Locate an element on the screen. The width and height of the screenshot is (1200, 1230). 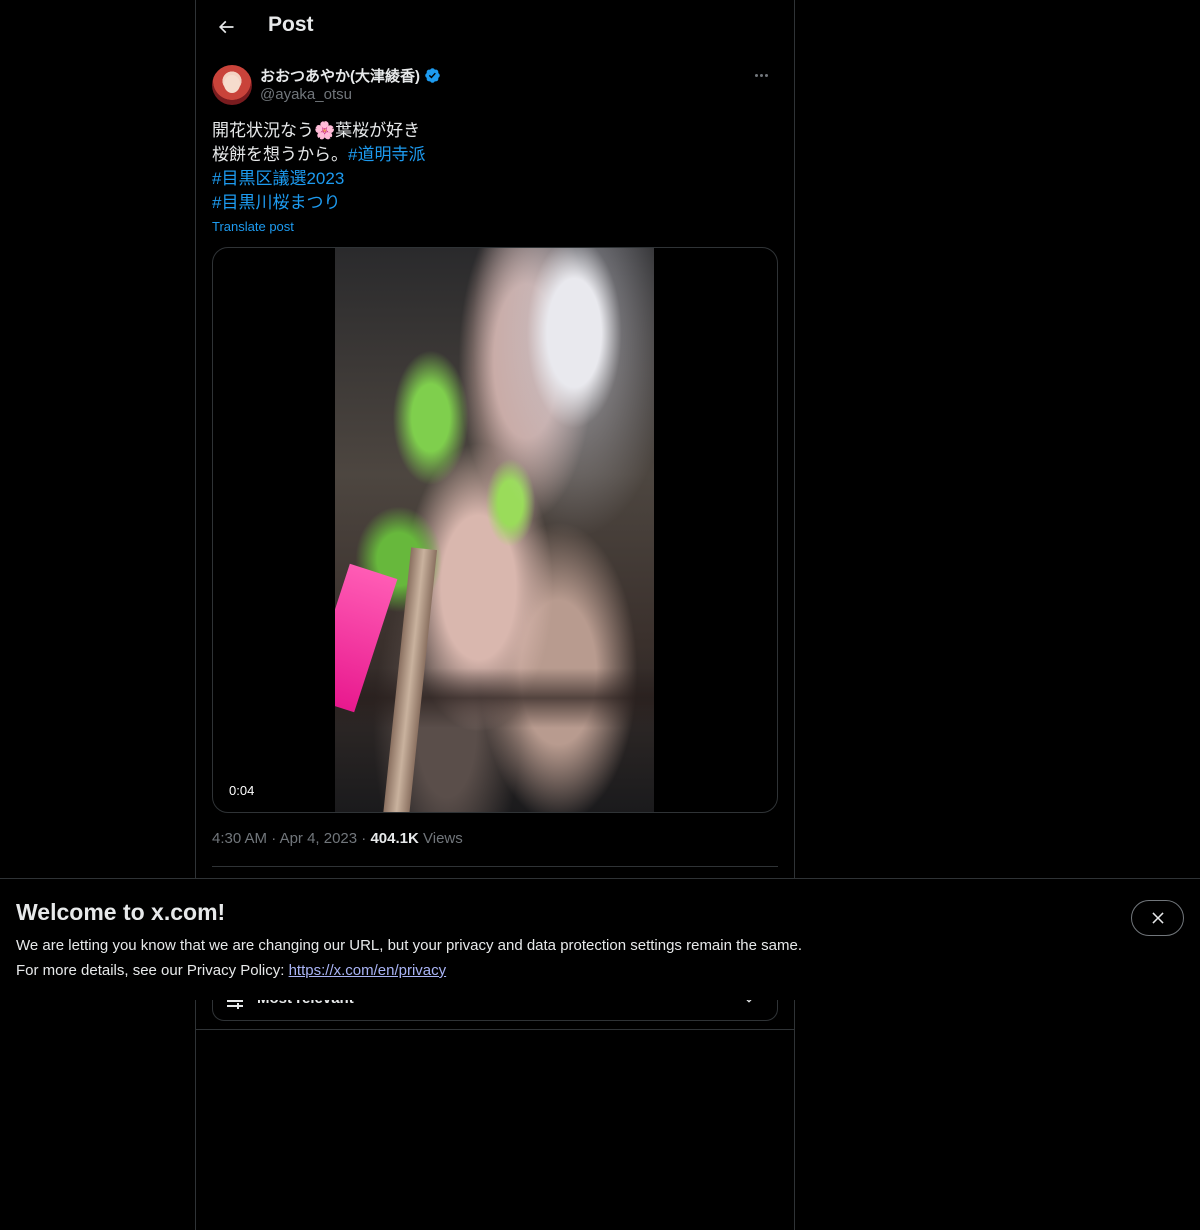
video-frame is located at coordinates (494, 530).